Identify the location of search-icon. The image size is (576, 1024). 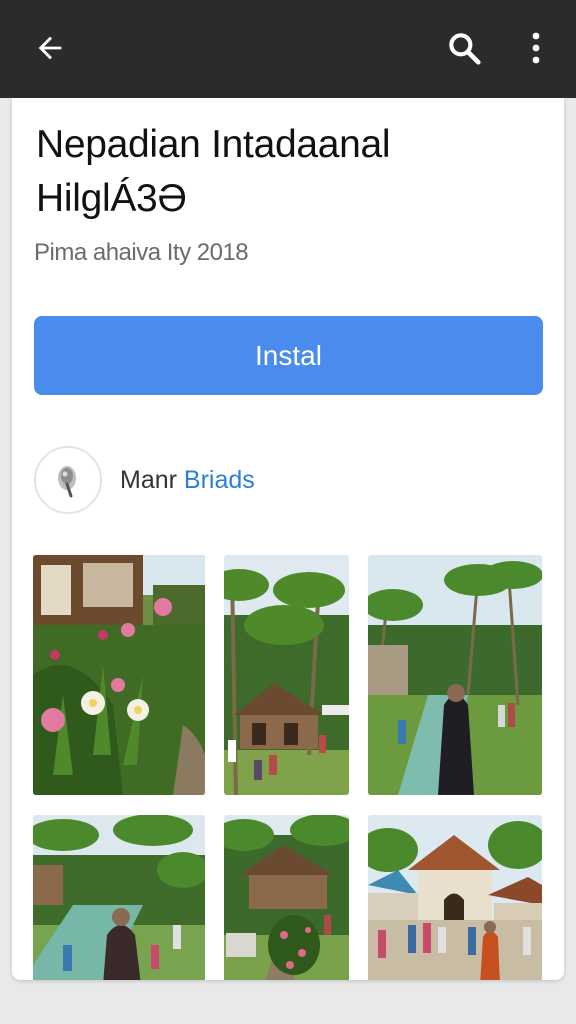
(465, 49).